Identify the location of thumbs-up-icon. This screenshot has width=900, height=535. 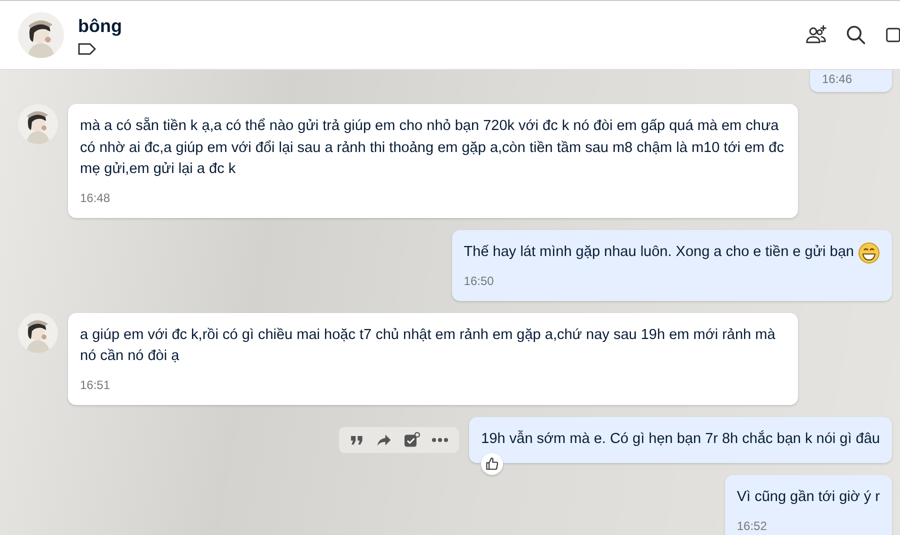
(492, 464).